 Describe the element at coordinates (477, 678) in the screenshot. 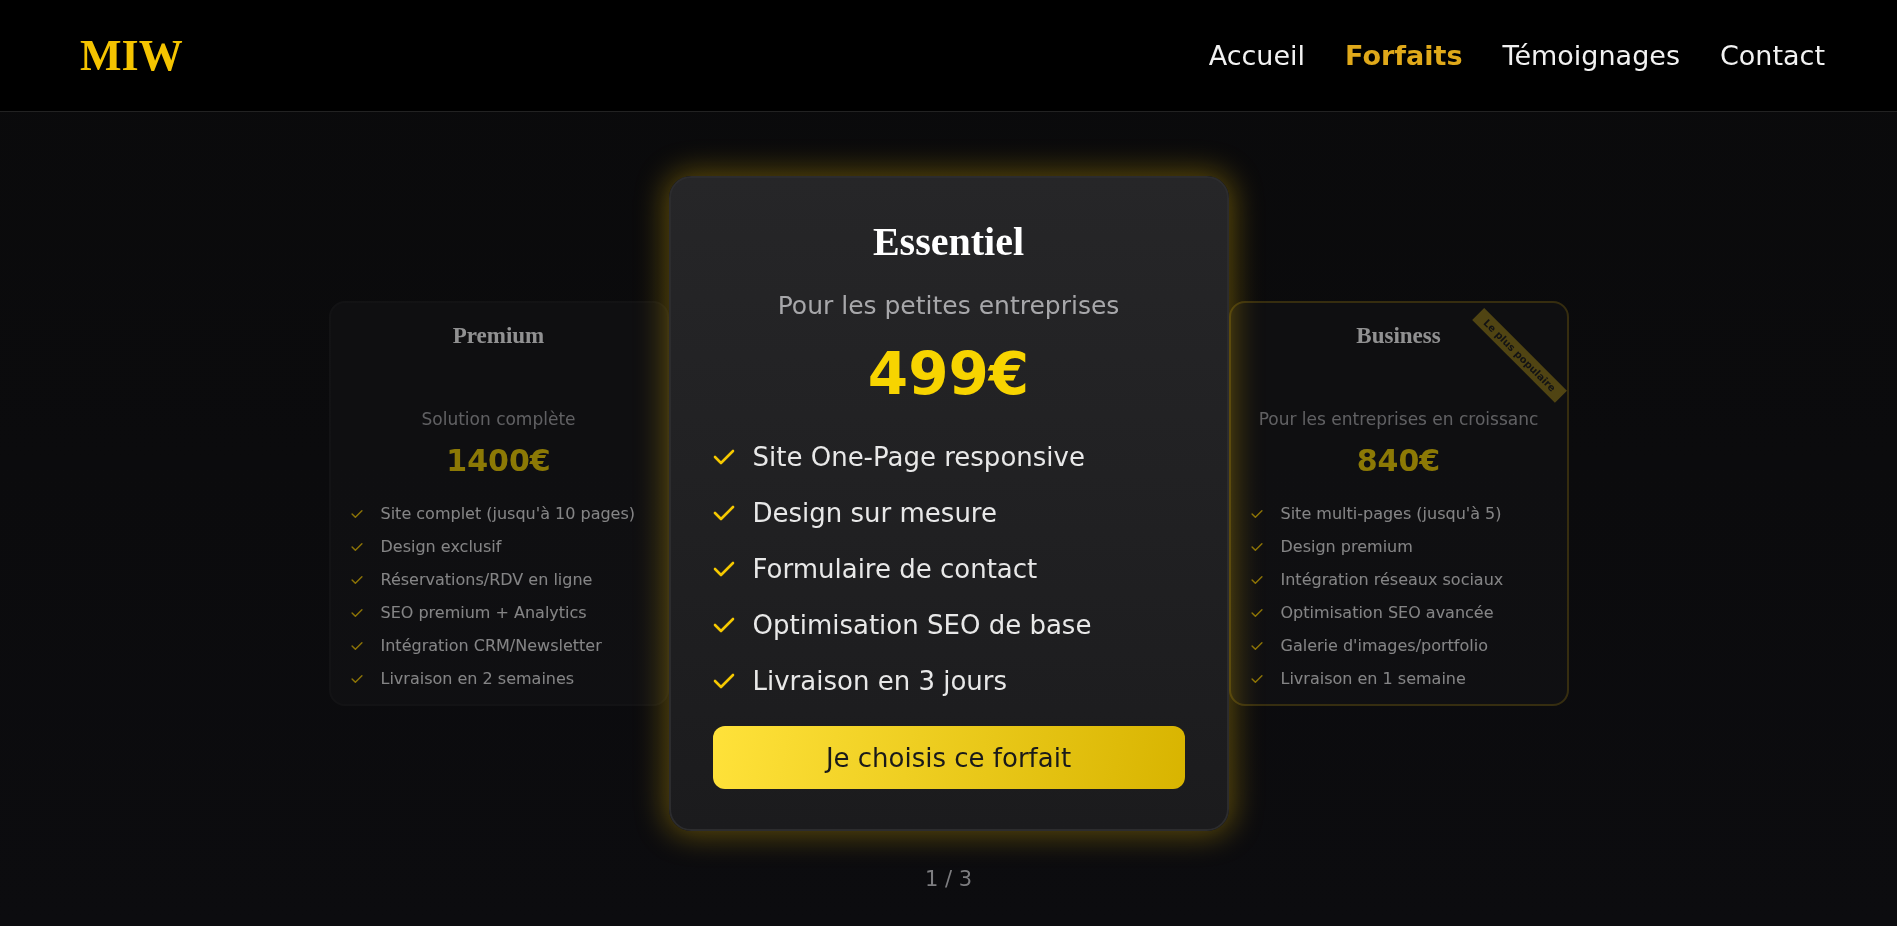

I see `feature-text: Livraison en 2 semaines` at that location.